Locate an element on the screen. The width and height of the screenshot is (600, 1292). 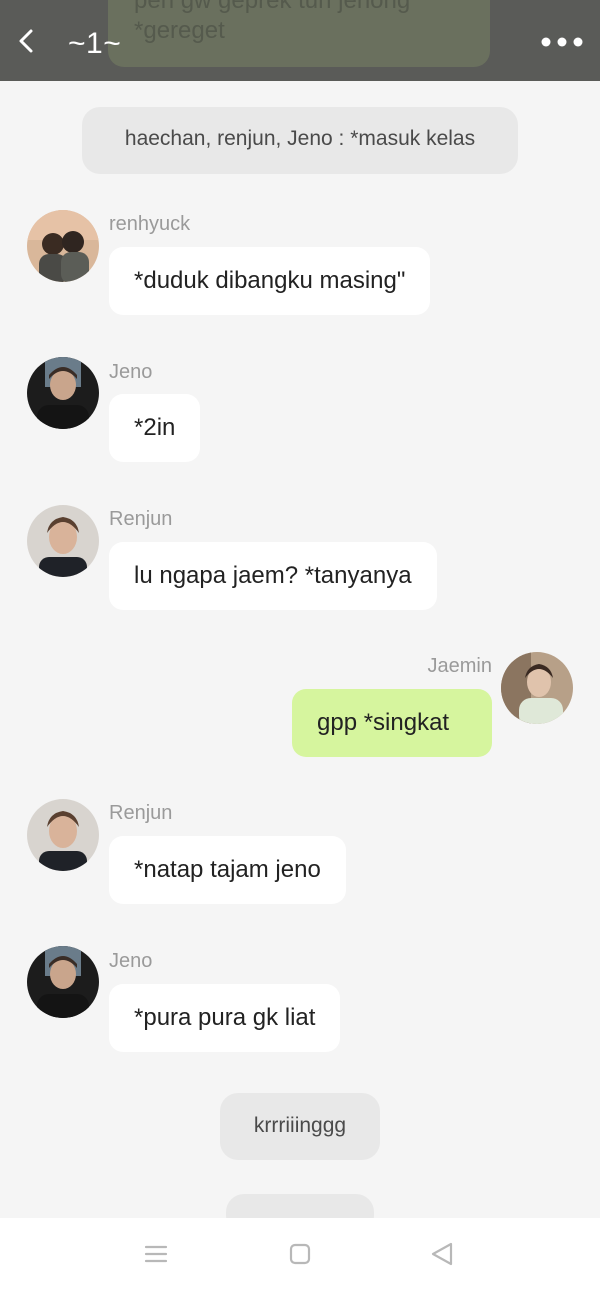
sender-name: Jaemin is located at coordinates (459, 666).